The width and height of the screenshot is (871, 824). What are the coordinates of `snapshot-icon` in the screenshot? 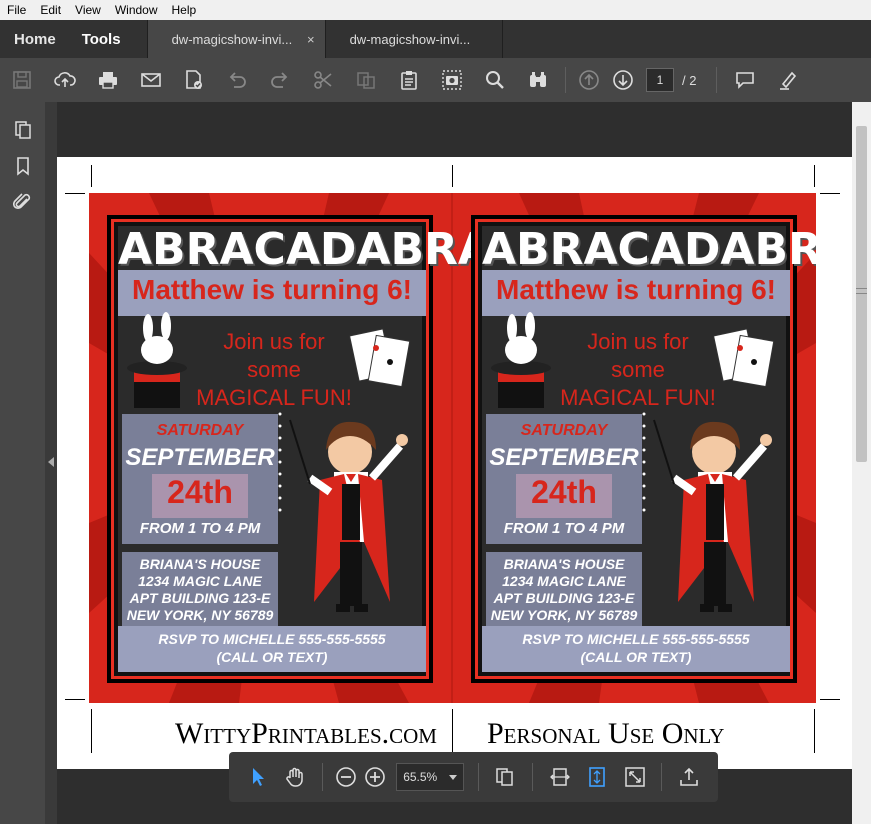 It's located at (451, 80).